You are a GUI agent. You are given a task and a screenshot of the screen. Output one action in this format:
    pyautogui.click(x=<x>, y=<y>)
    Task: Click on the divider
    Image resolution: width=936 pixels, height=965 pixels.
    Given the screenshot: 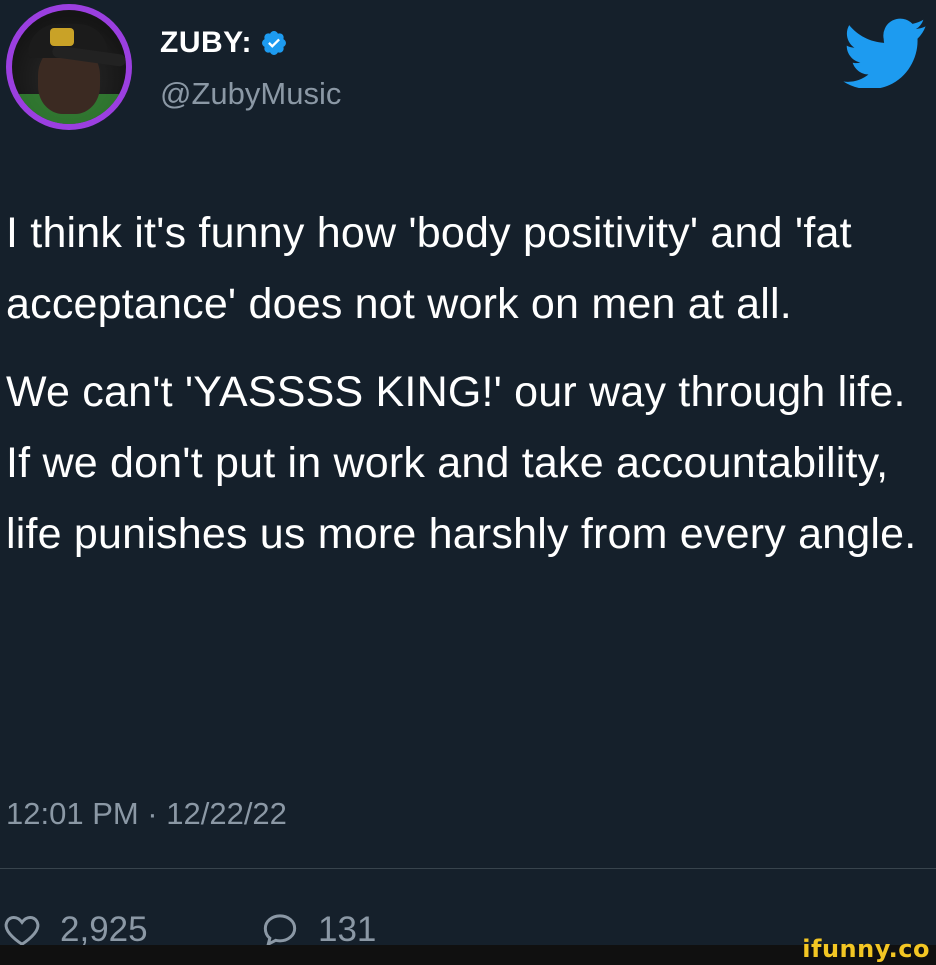 What is the action you would take?
    pyautogui.click(x=468, y=868)
    